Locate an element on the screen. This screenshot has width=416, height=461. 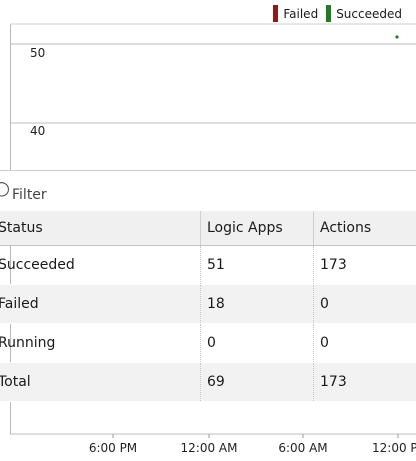
status-cell: Failed is located at coordinates (100, 304).